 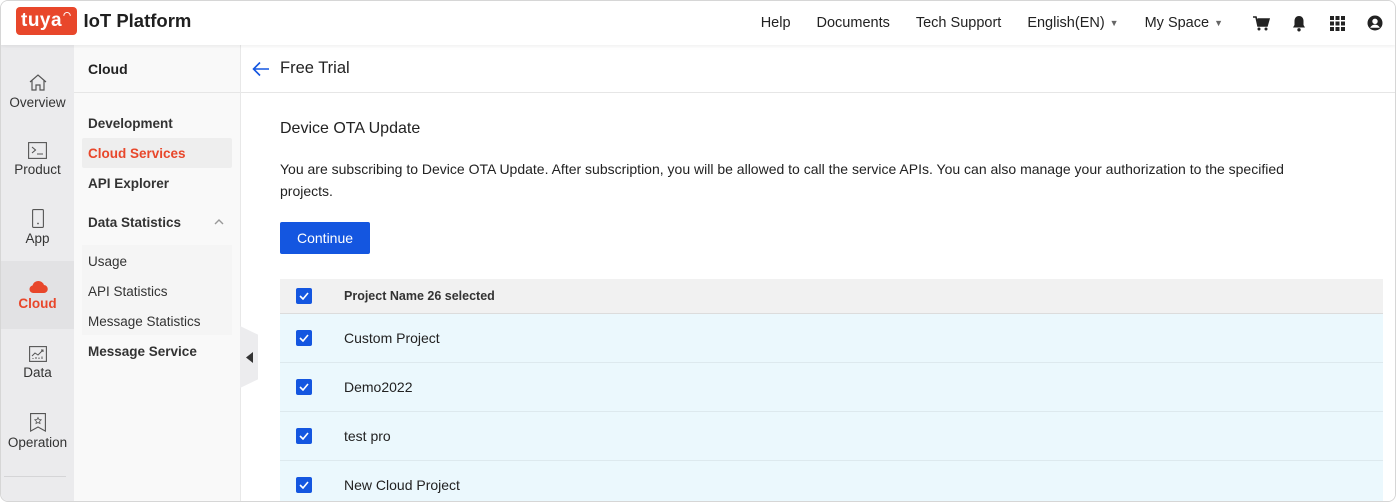 I want to click on subnav-item-api-statistics: API Statistics, so click(x=157, y=291).